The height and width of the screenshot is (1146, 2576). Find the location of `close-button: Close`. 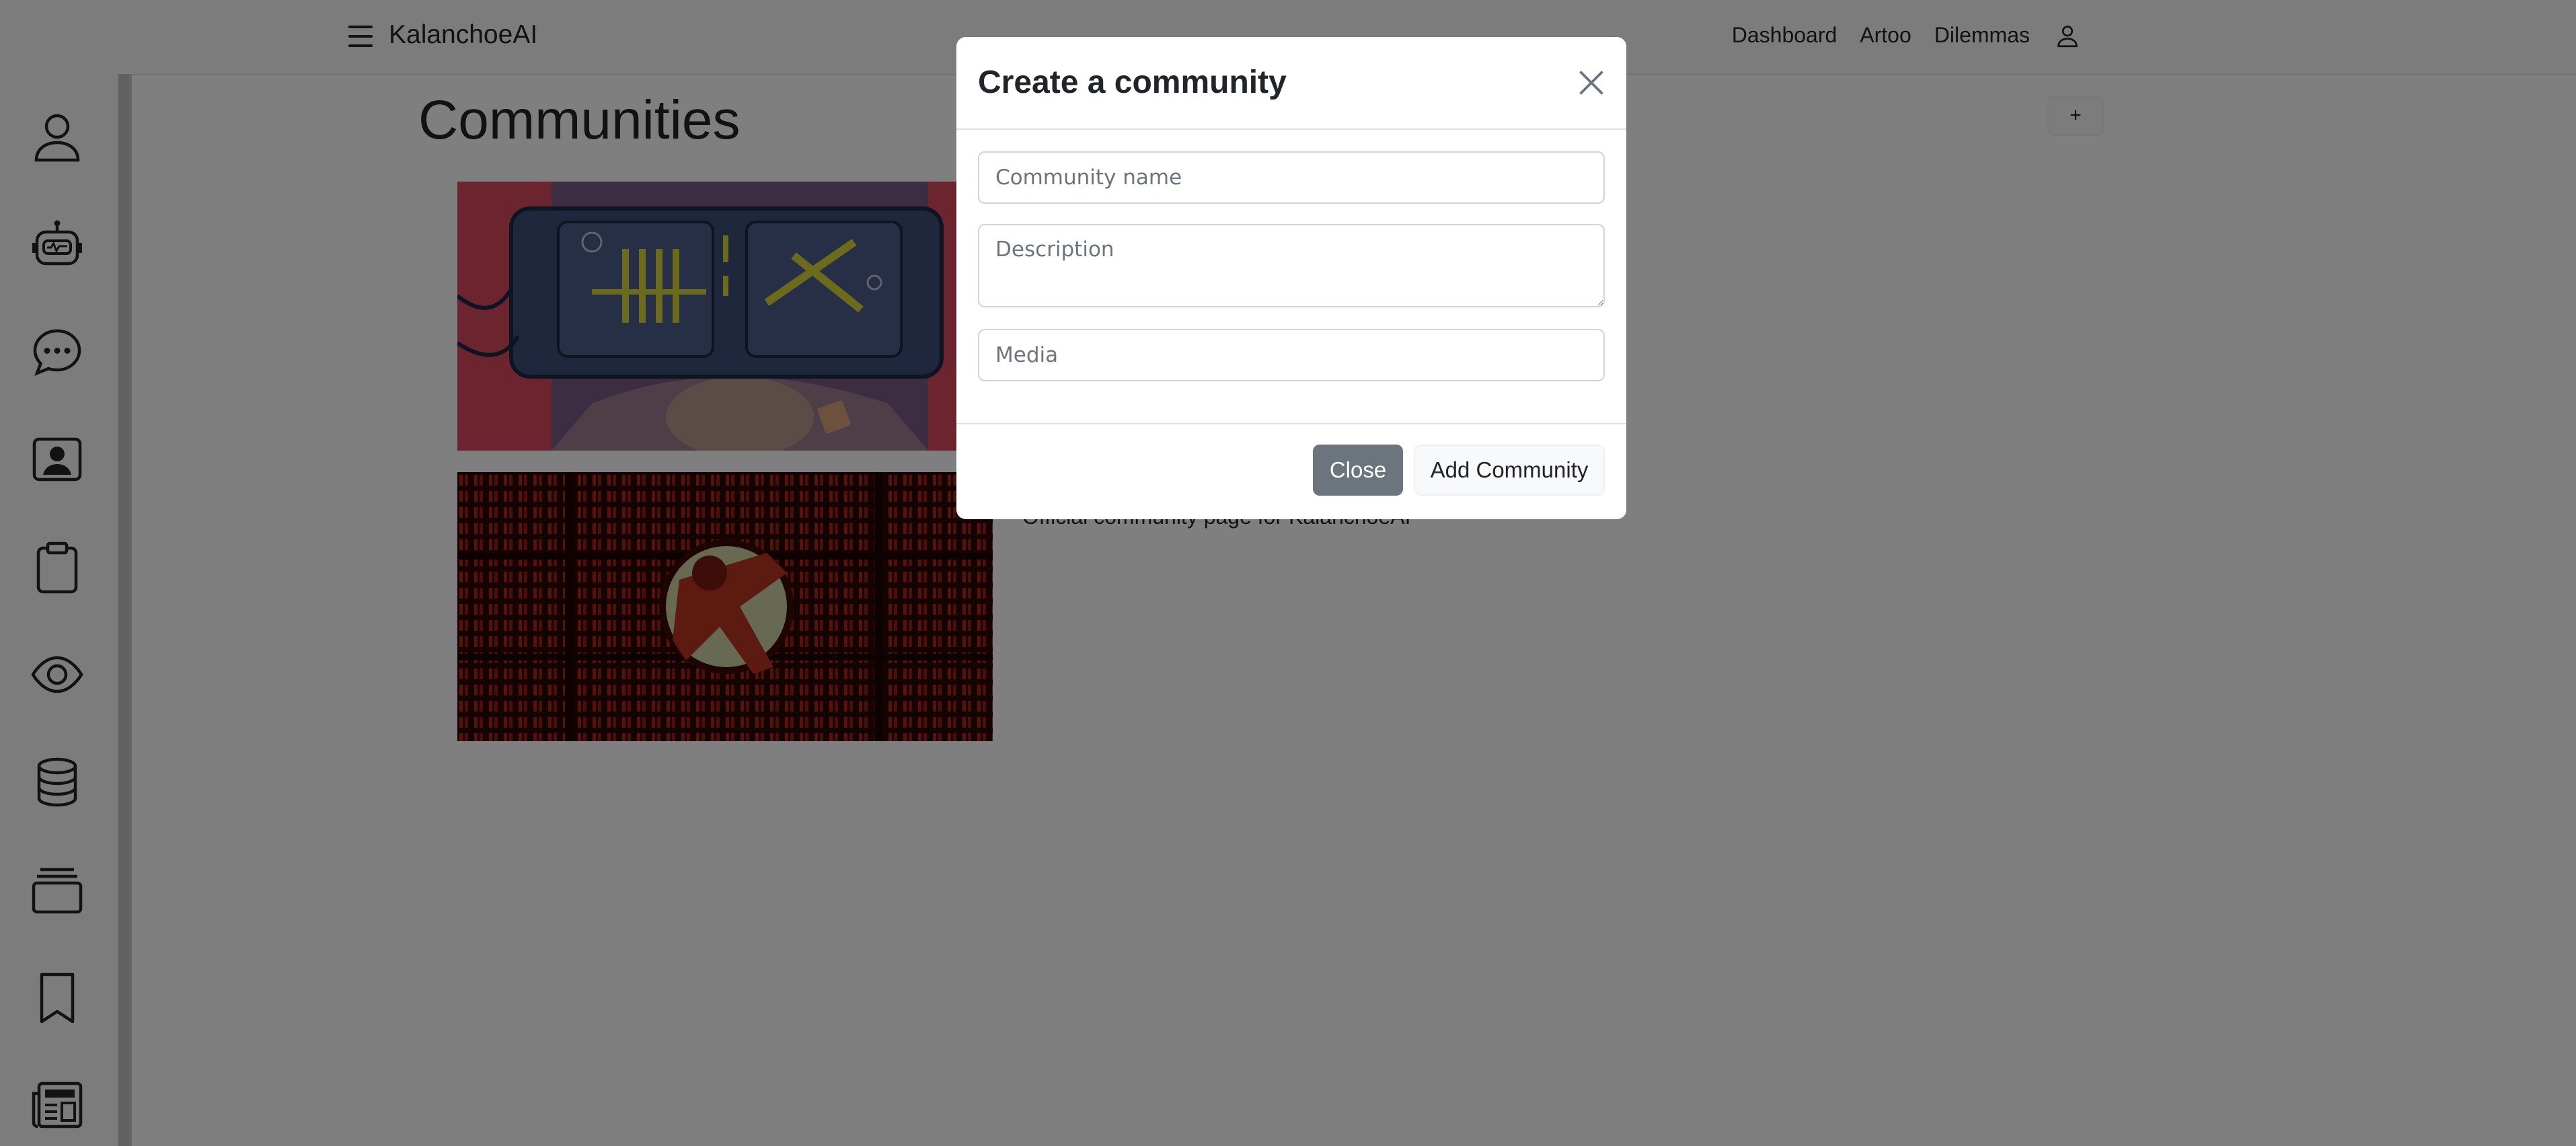

close-button: Close is located at coordinates (1358, 470).